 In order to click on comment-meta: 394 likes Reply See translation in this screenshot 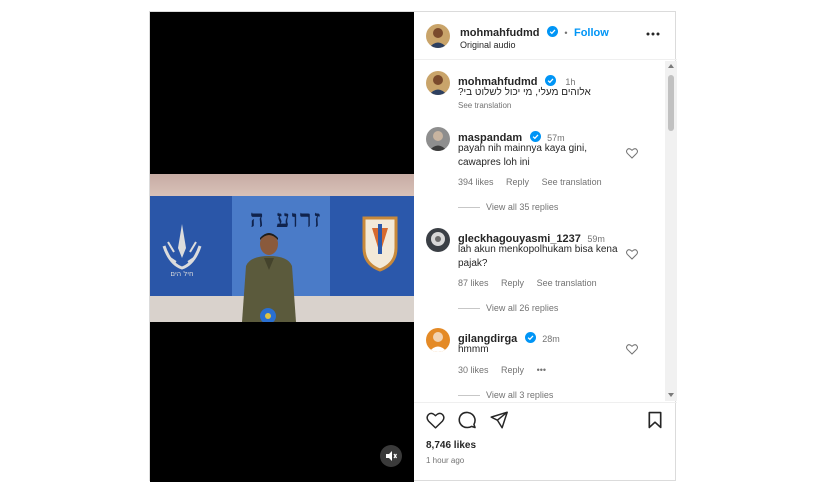, I will do `click(535, 182)`.